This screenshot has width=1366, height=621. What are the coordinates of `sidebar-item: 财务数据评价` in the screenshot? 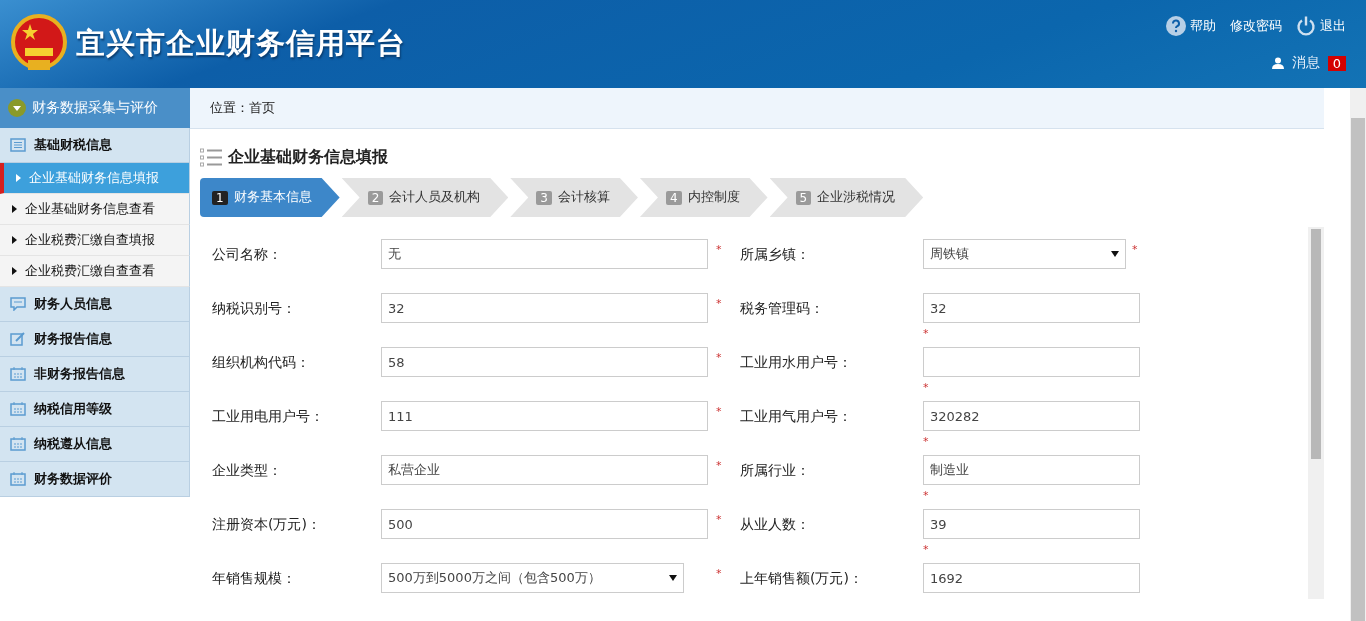 It's located at (95, 479).